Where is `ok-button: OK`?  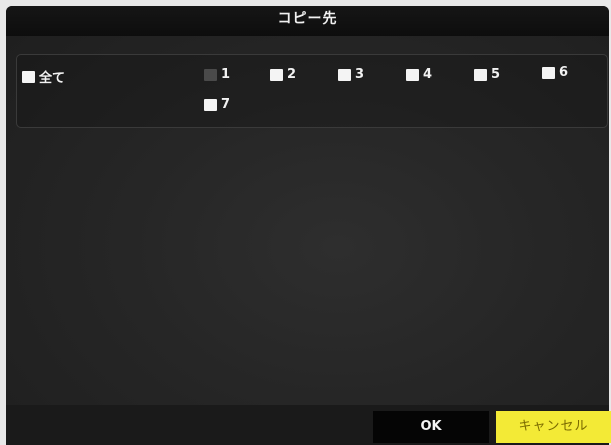 ok-button: OK is located at coordinates (431, 427).